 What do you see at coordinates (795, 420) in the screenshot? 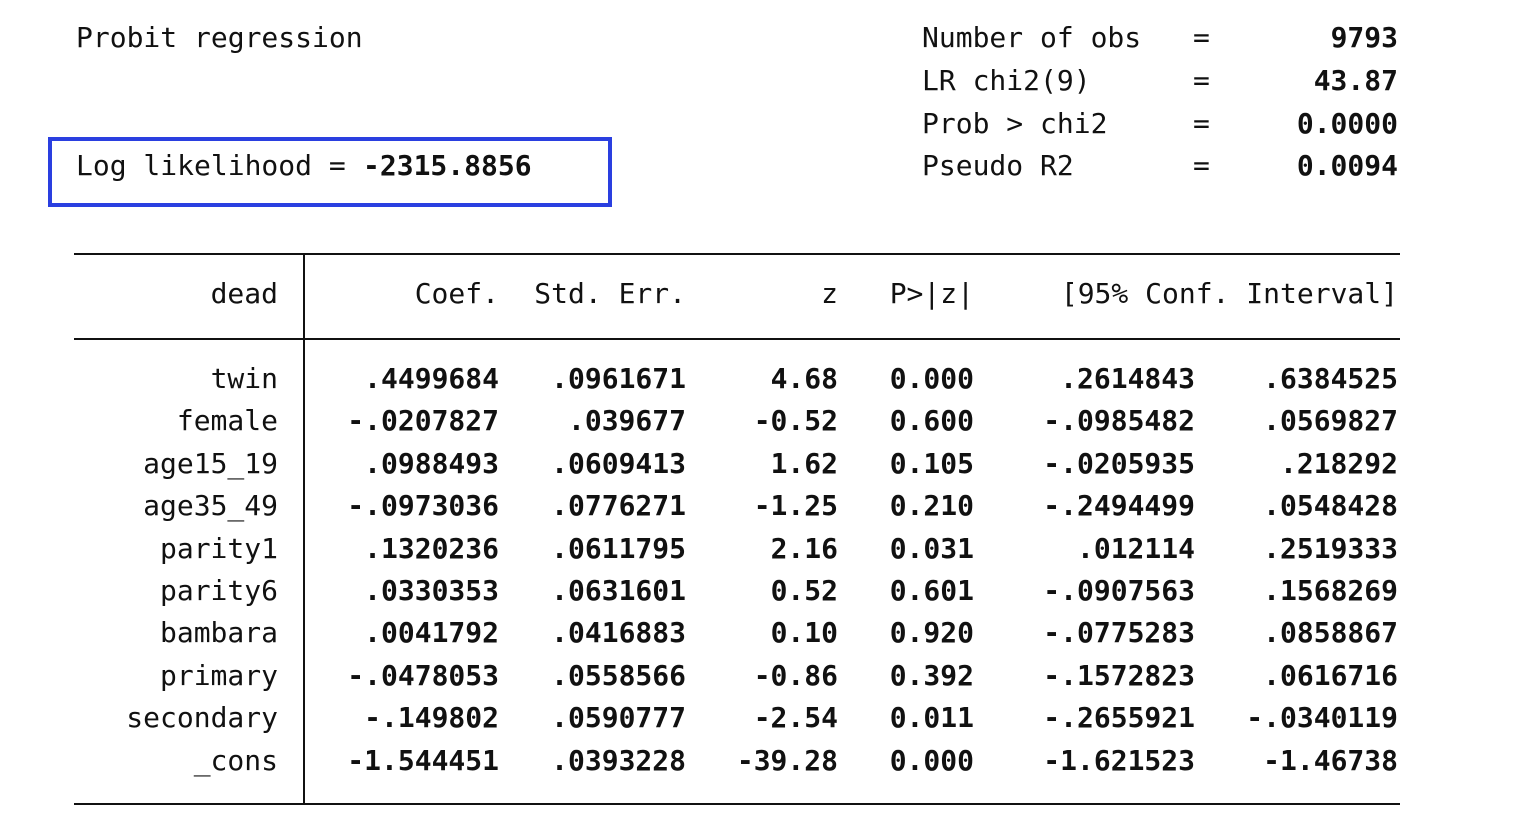
I see `cell-z: -0.52` at bounding box center [795, 420].